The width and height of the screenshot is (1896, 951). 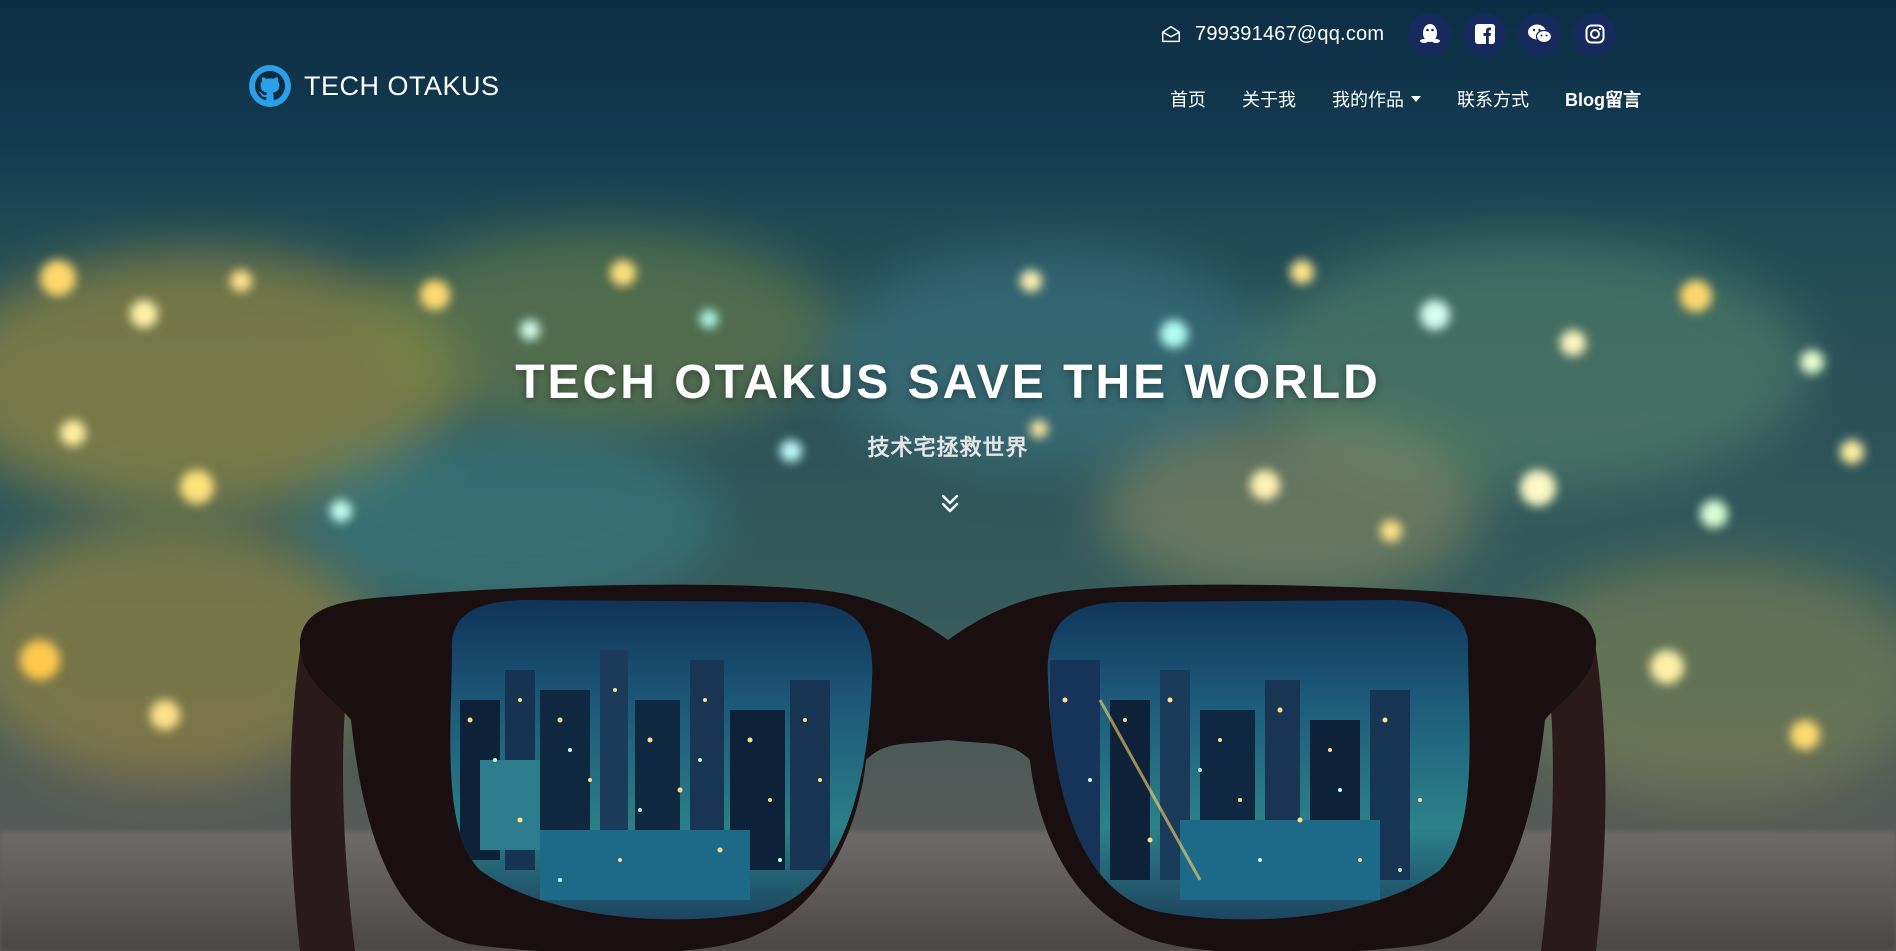 I want to click on hero-subtitle: 技术宅拯救世界, so click(x=948, y=447).